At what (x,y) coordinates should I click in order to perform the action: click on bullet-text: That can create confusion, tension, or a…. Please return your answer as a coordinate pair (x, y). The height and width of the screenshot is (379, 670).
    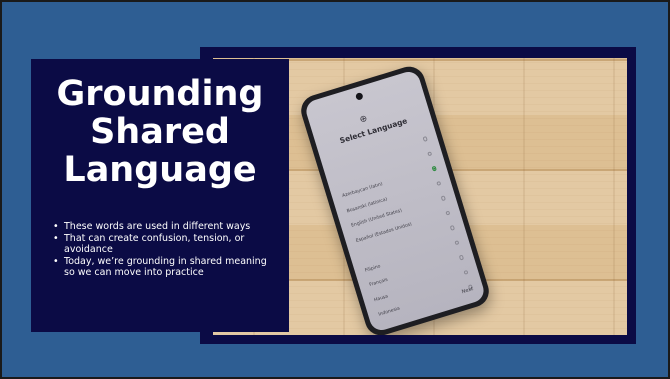
    Looking at the image, I should click on (154, 244).